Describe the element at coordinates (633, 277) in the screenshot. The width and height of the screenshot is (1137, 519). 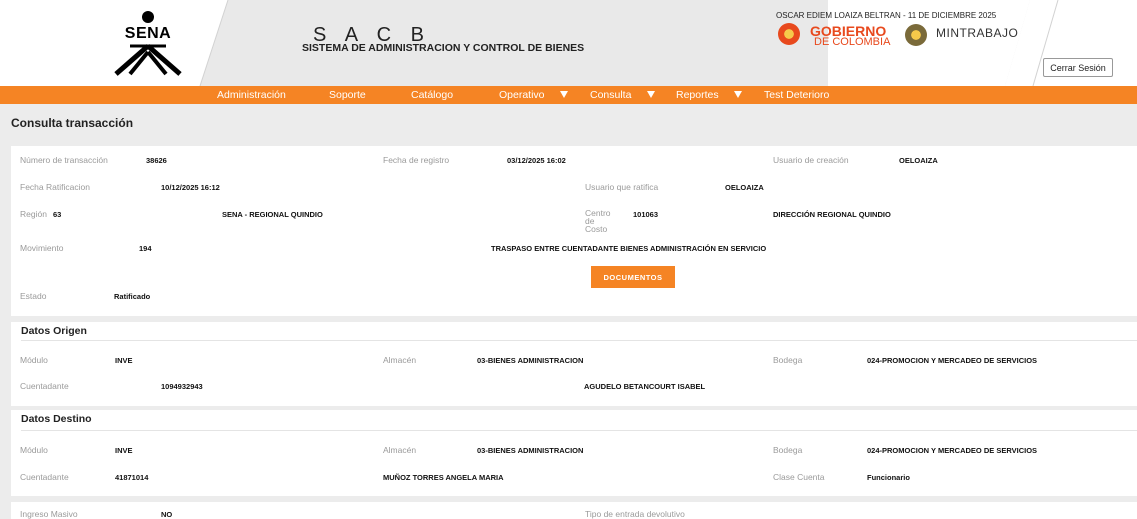
I see `documentos-button: DOCUMENTOS` at that location.